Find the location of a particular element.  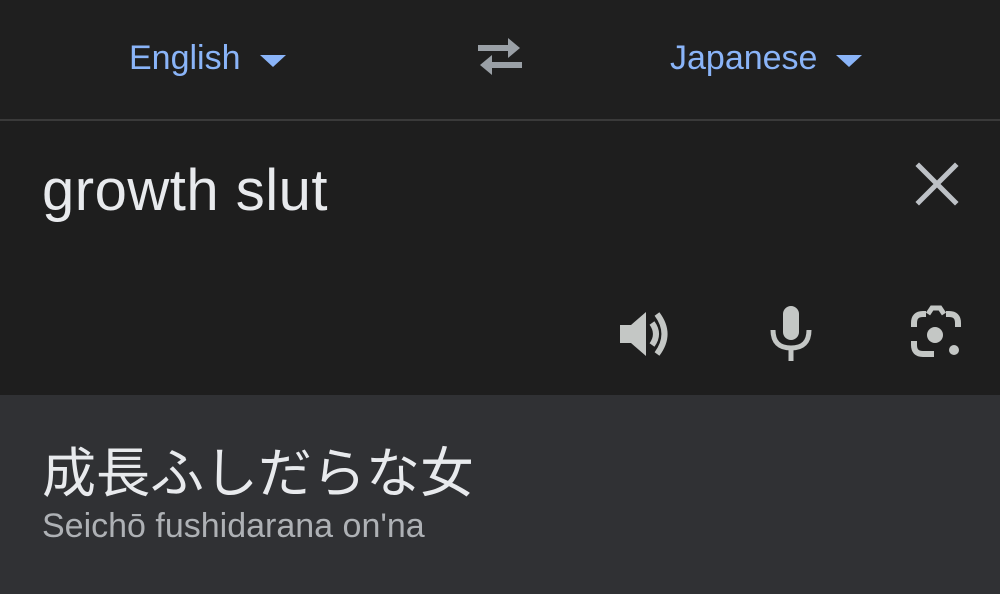

source-language-label: English is located at coordinates (185, 57).